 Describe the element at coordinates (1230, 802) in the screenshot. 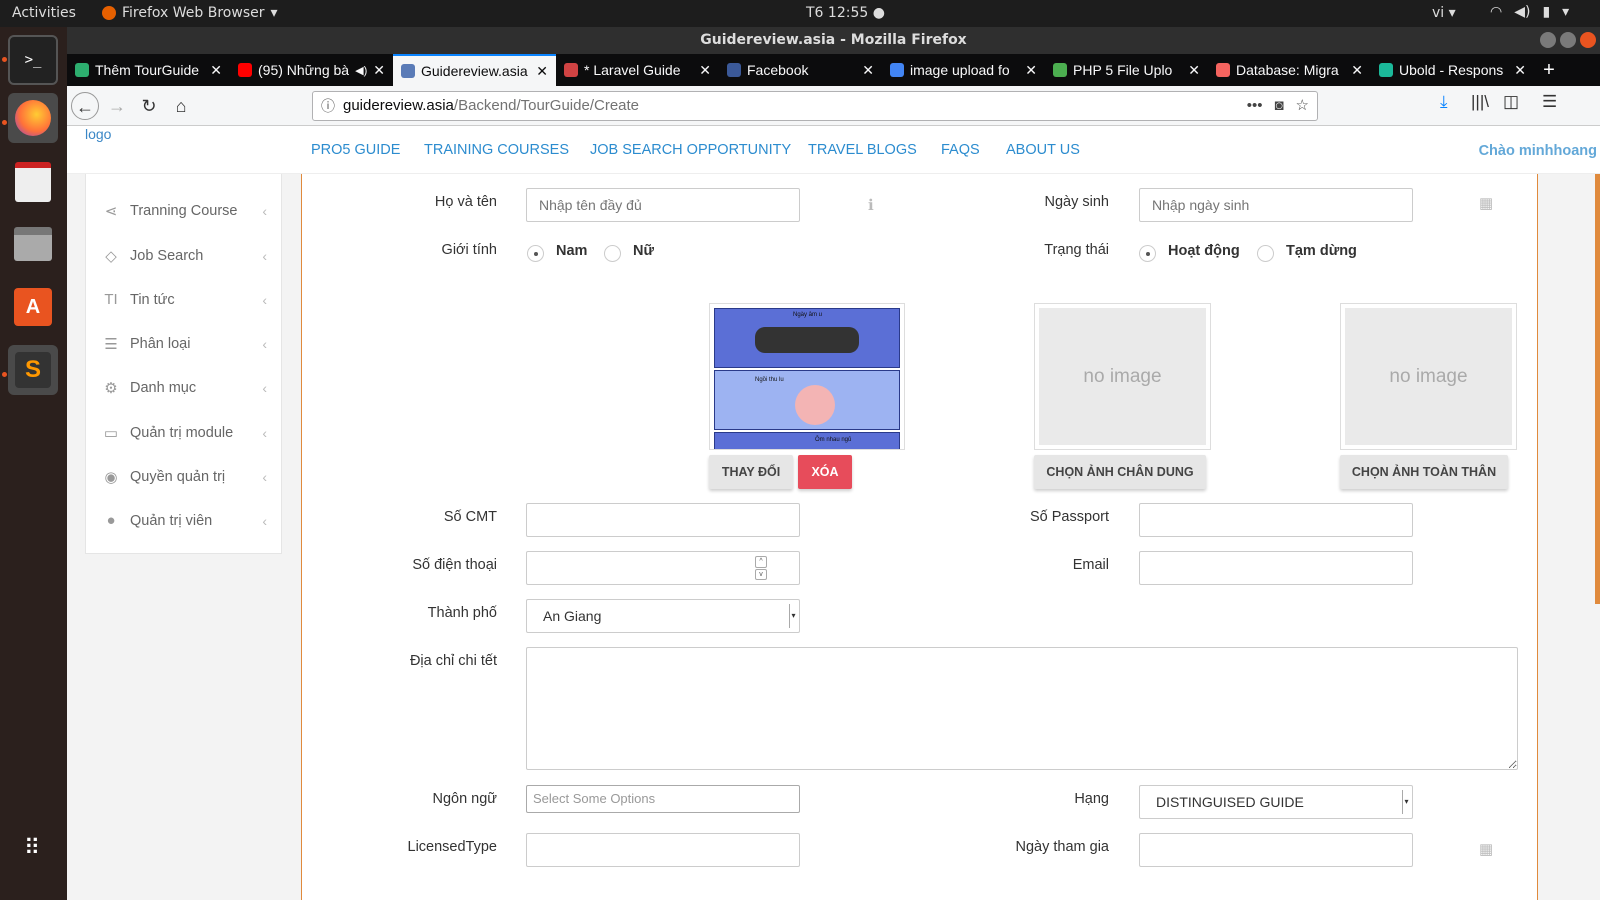

I see `rank-selected-value: DISTINGUISED GUIDE` at that location.